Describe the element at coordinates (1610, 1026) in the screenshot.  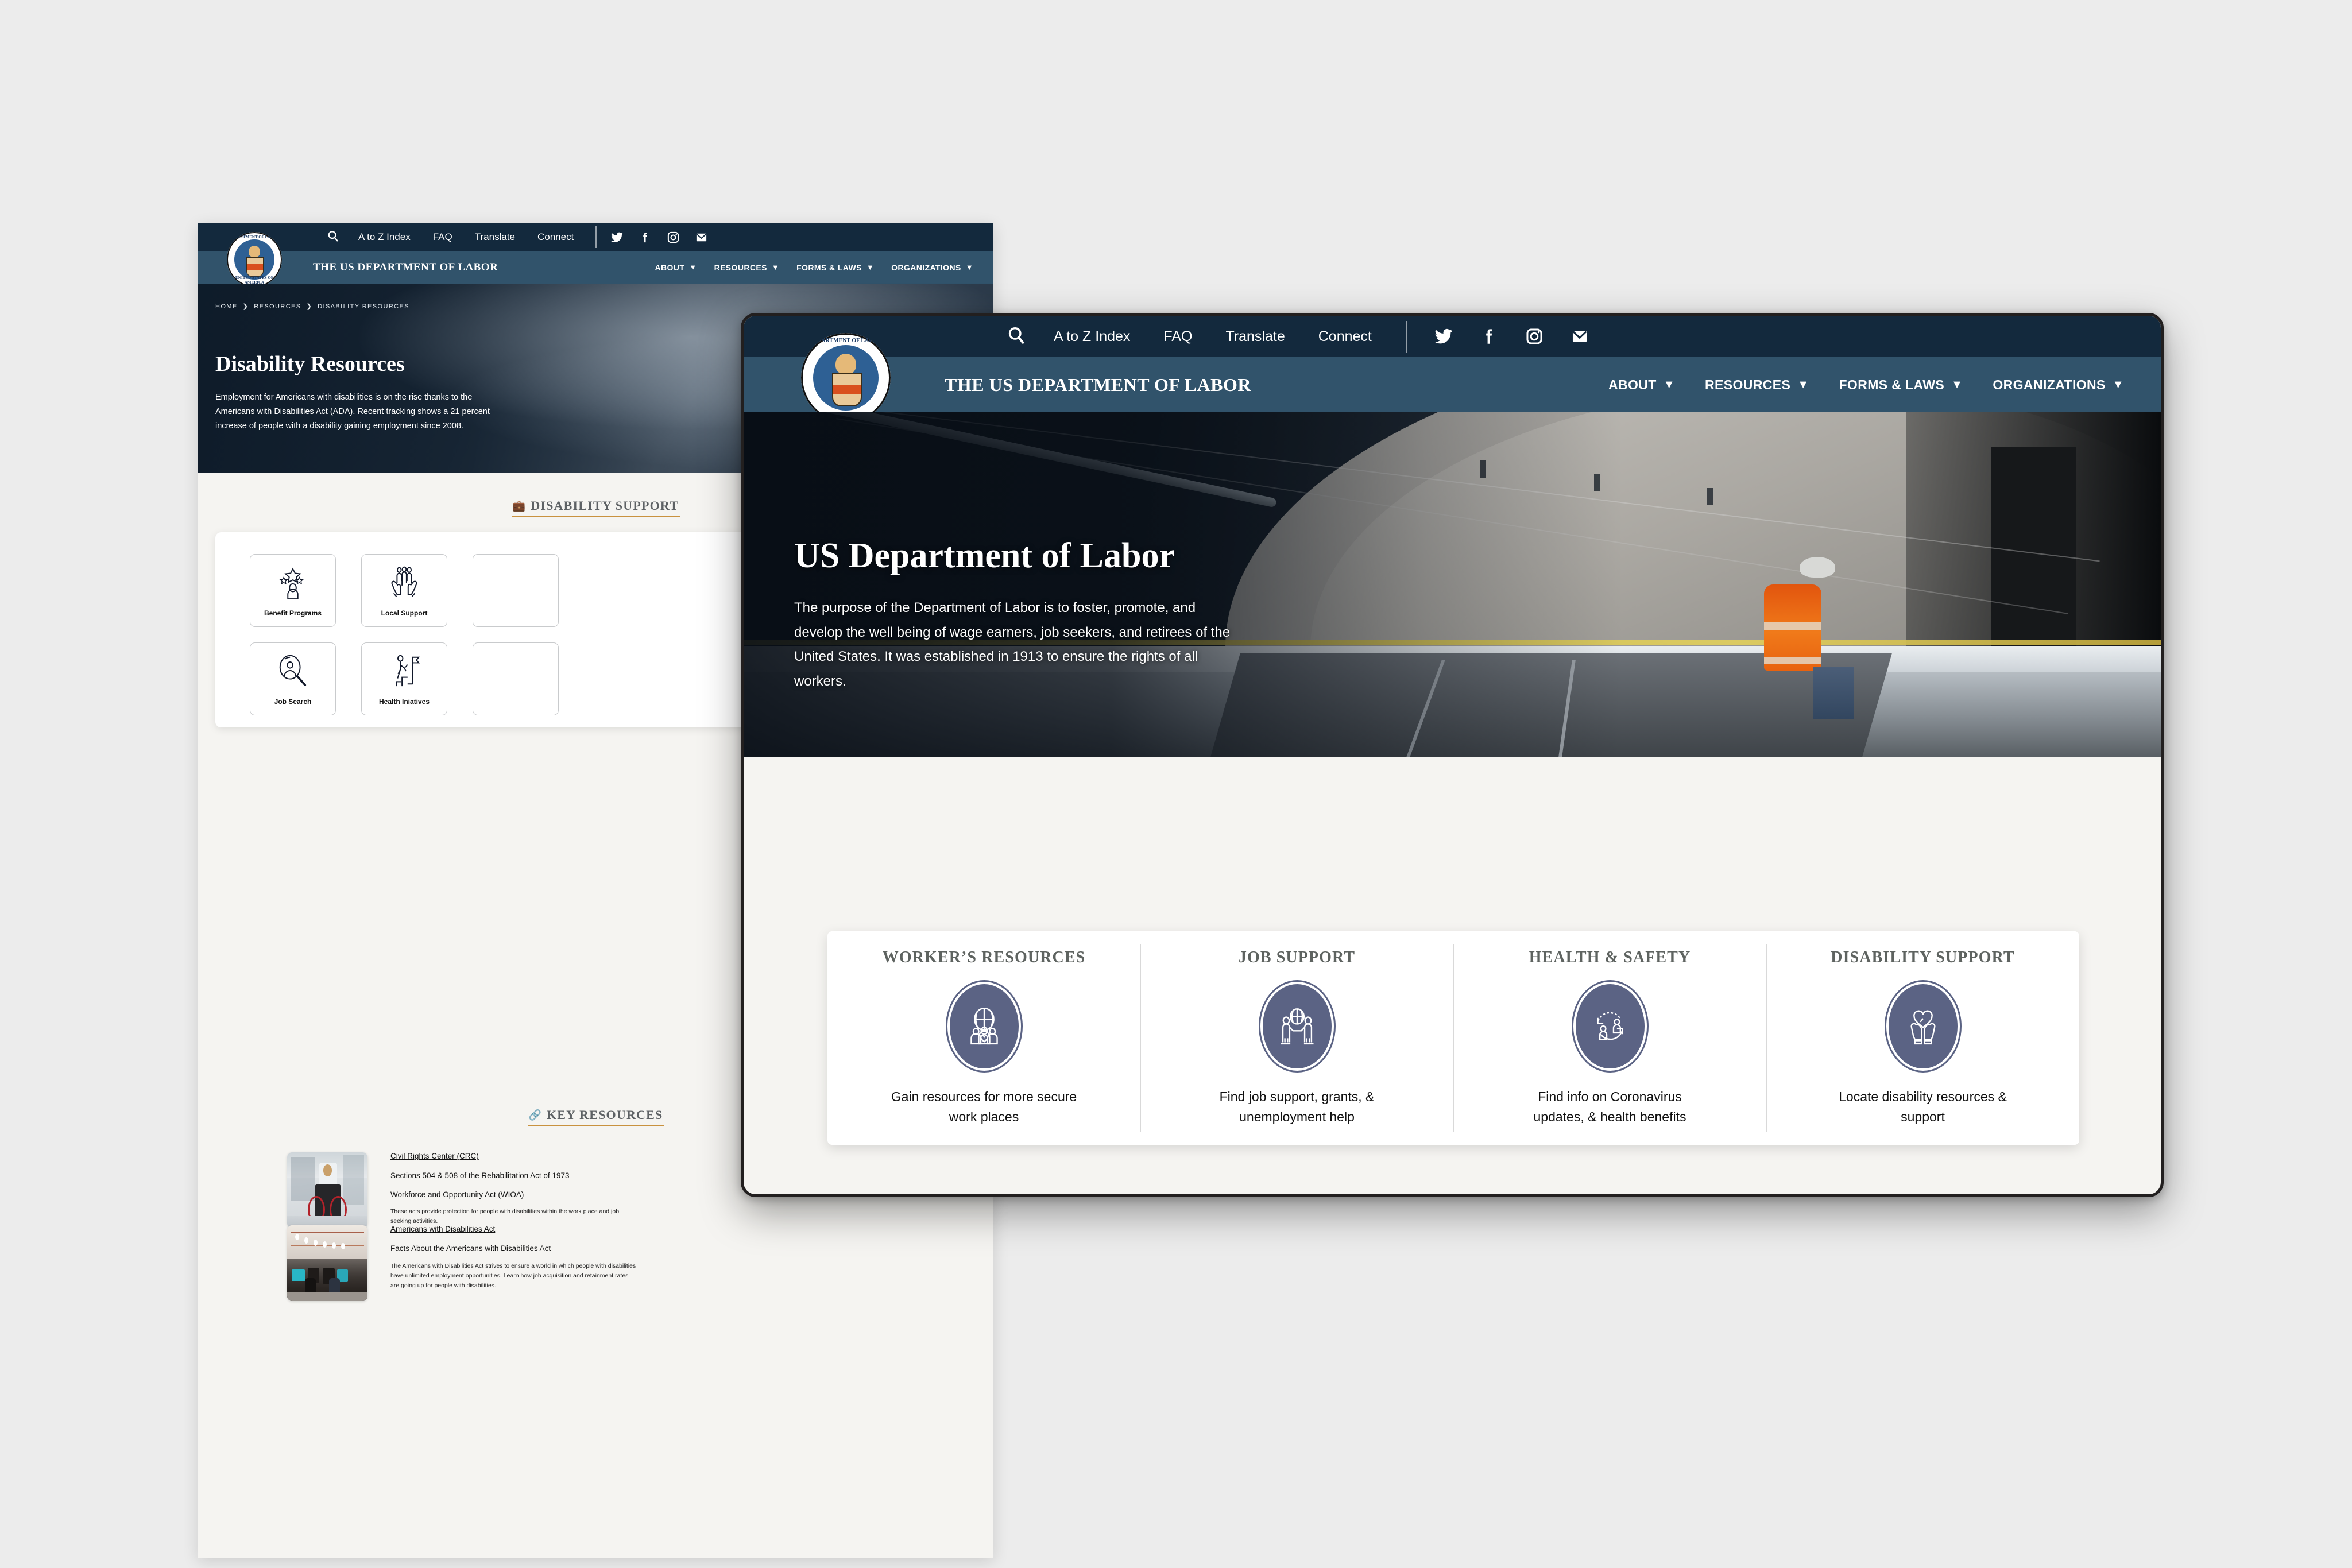
I see `cycle-people-icon` at that location.